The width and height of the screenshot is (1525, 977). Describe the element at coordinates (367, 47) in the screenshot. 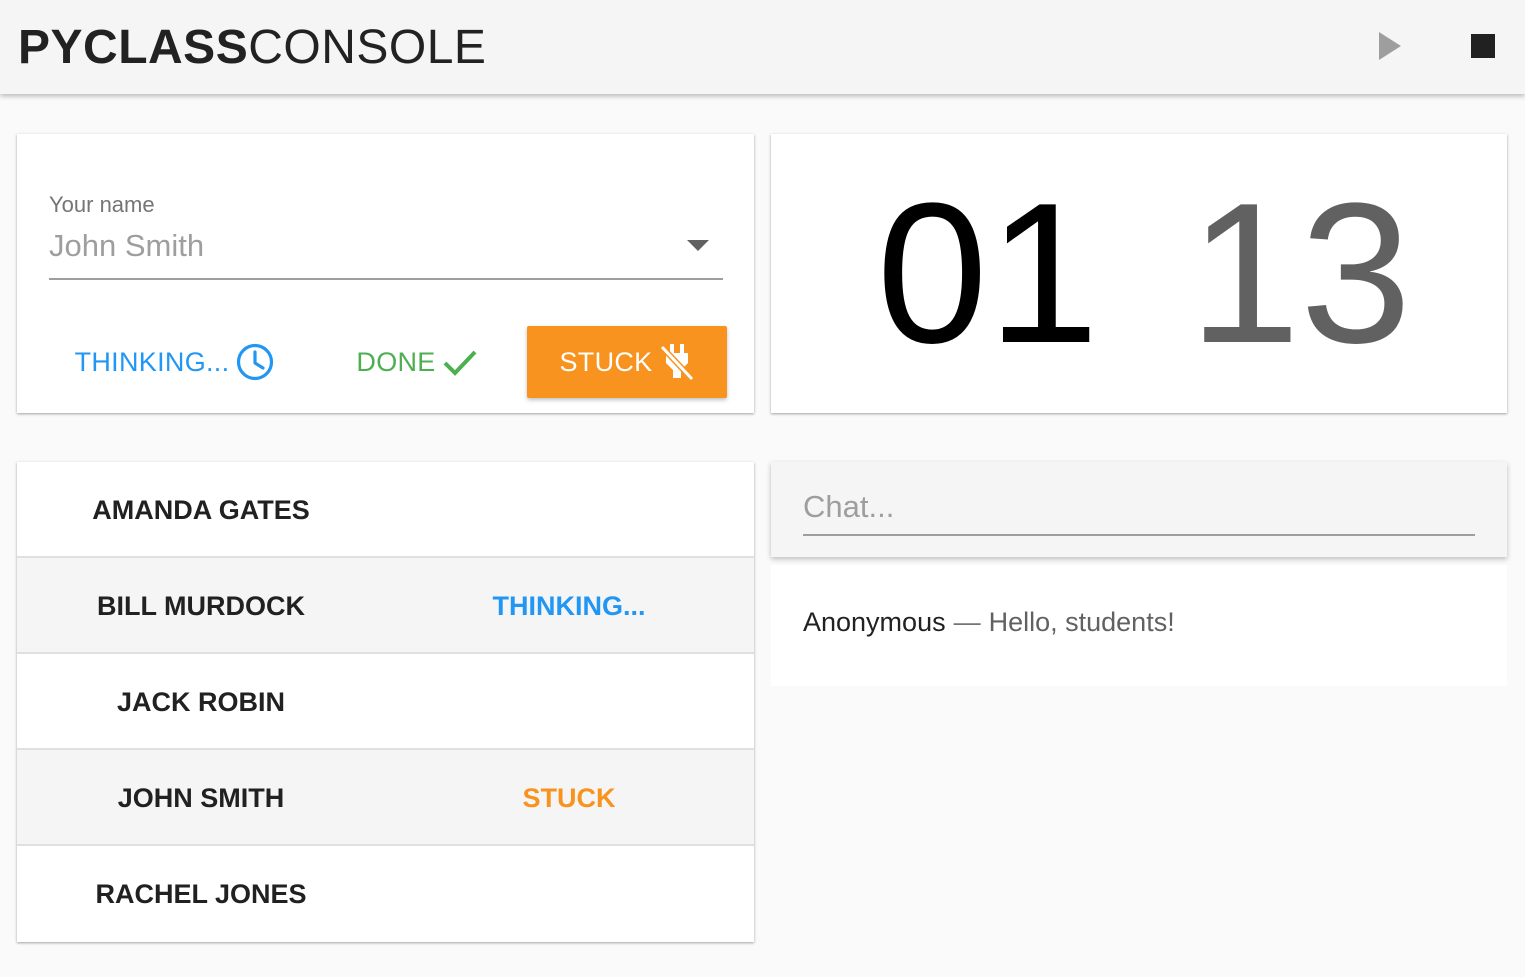

I see `app-title-light: CONSOLE` at that location.